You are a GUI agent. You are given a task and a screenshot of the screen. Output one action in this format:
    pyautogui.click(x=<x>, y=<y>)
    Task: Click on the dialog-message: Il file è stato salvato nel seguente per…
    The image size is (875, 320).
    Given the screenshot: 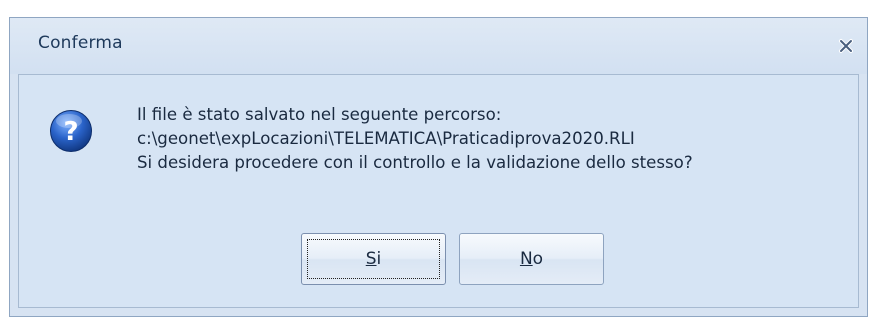 What is the action you would take?
    pyautogui.click(x=415, y=139)
    